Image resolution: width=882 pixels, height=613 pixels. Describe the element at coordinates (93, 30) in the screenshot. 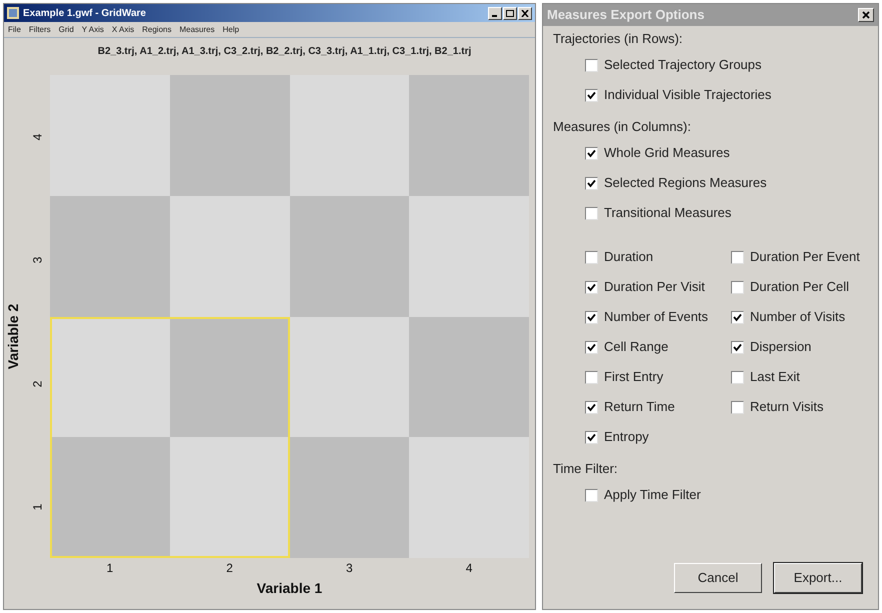

I see `menu-item: Y Axis` at that location.